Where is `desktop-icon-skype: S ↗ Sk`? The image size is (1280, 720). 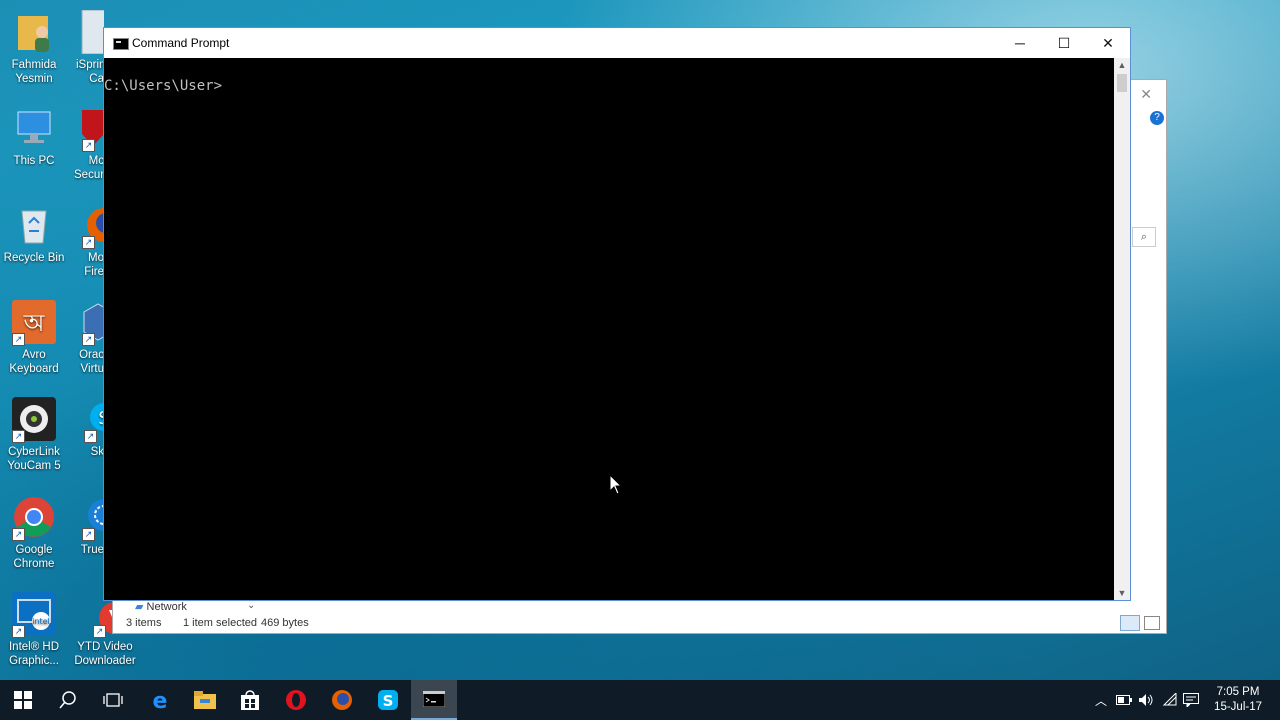 desktop-icon-skype: S ↗ Sk is located at coordinates (93, 428).